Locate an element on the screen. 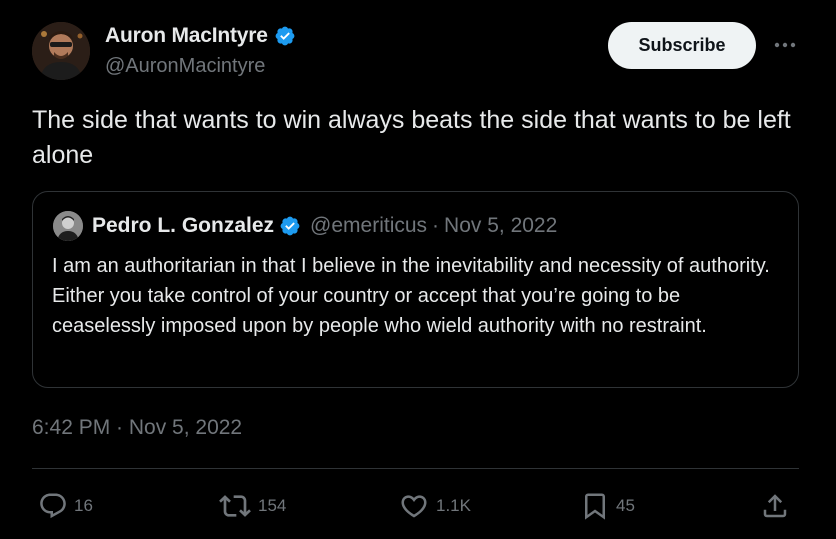  author-avatar is located at coordinates (61, 51).